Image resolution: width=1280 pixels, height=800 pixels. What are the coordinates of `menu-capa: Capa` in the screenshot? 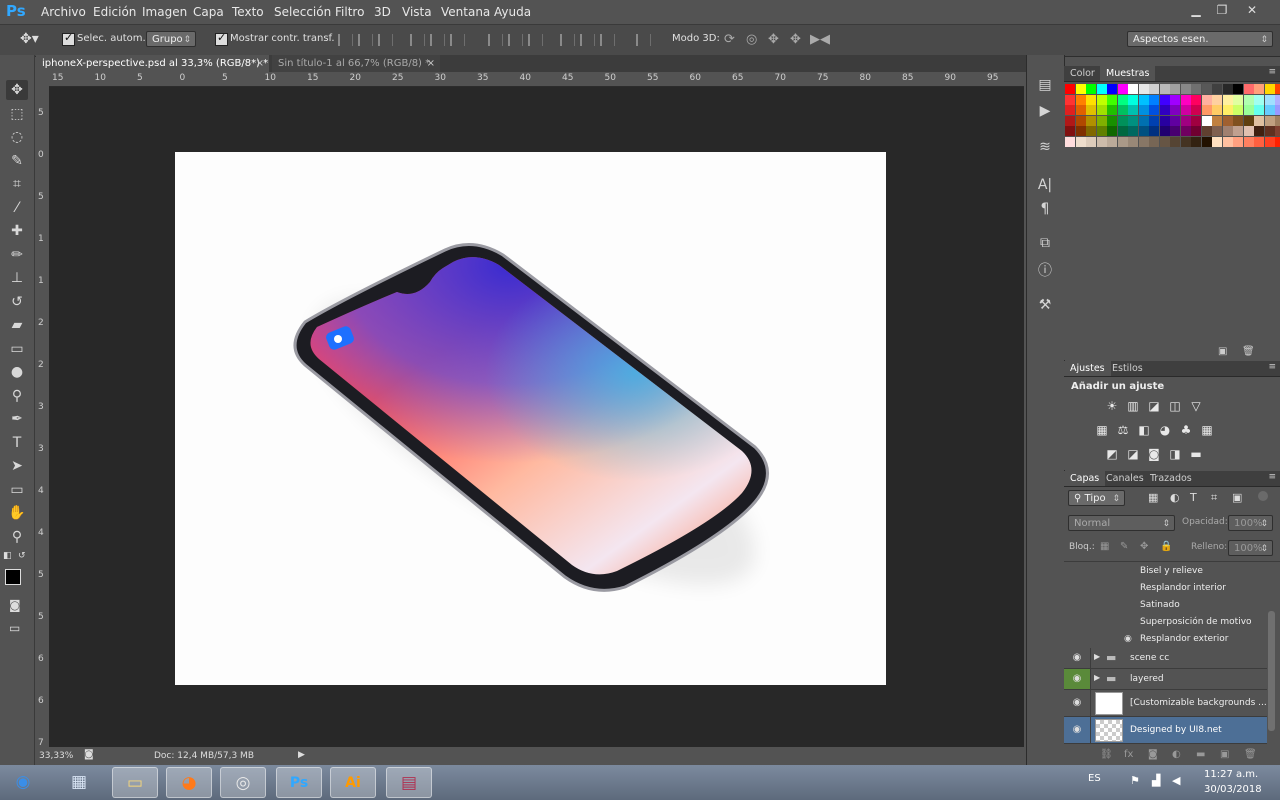 It's located at (208, 12).